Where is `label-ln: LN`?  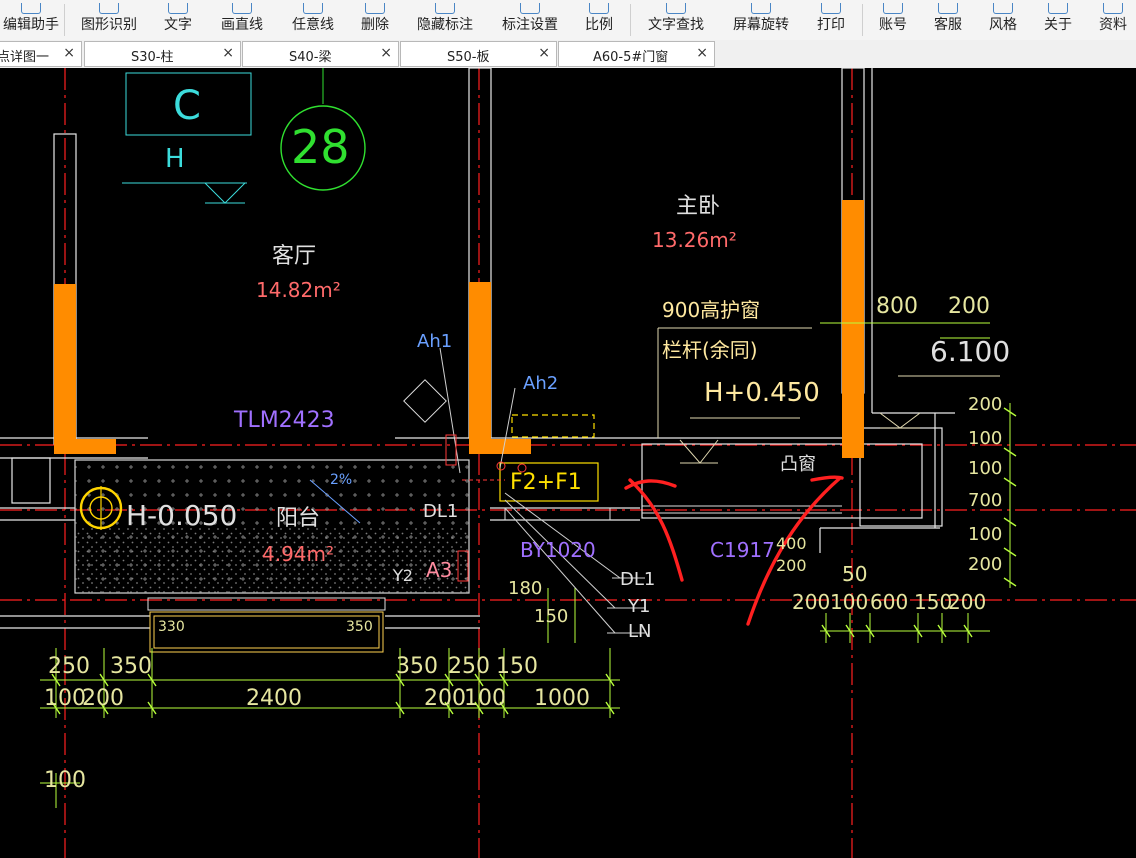
label-ln: LN is located at coordinates (640, 631).